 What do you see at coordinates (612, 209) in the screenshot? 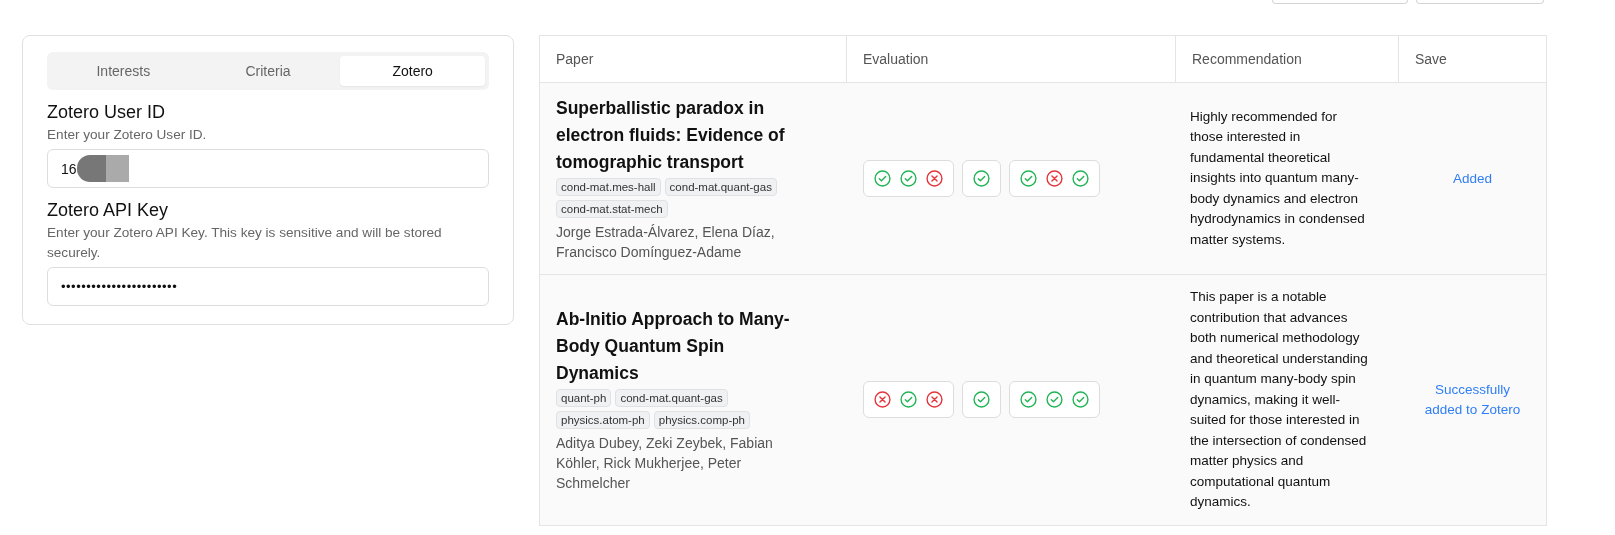
I see `category-tag: cond-mat.stat-mech` at bounding box center [612, 209].